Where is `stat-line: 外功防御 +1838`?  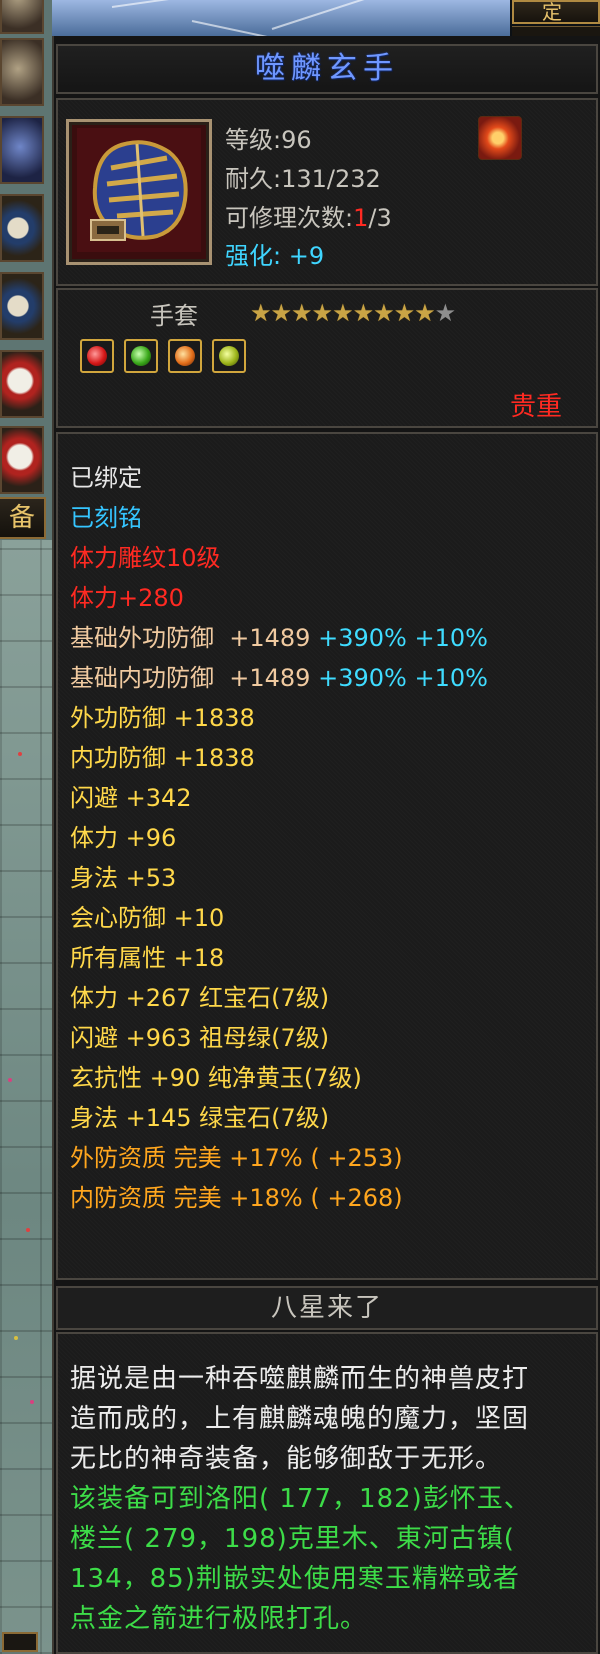 stat-line: 外功防御 +1838 is located at coordinates (162, 718).